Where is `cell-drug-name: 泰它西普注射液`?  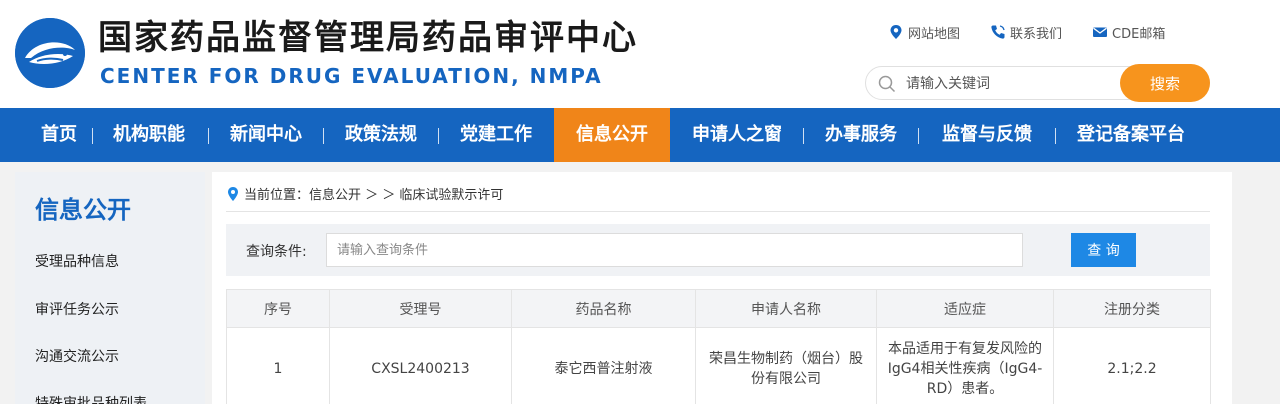
cell-drug-name: 泰它西普注射液 is located at coordinates (603, 365).